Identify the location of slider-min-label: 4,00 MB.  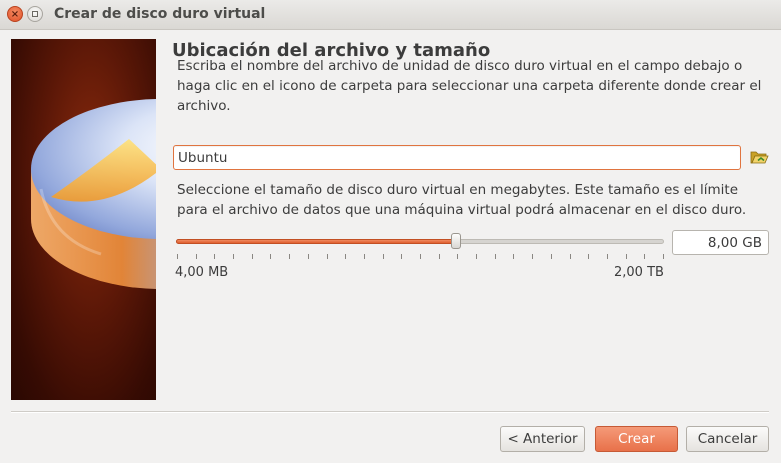
(202, 272).